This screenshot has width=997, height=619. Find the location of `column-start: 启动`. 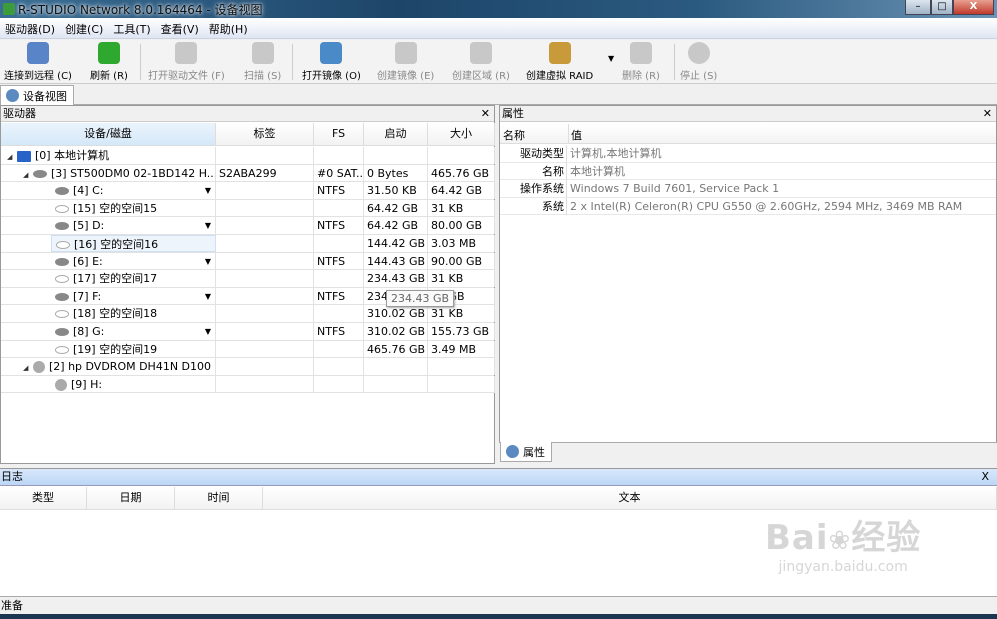

column-start: 启动 is located at coordinates (396, 134).